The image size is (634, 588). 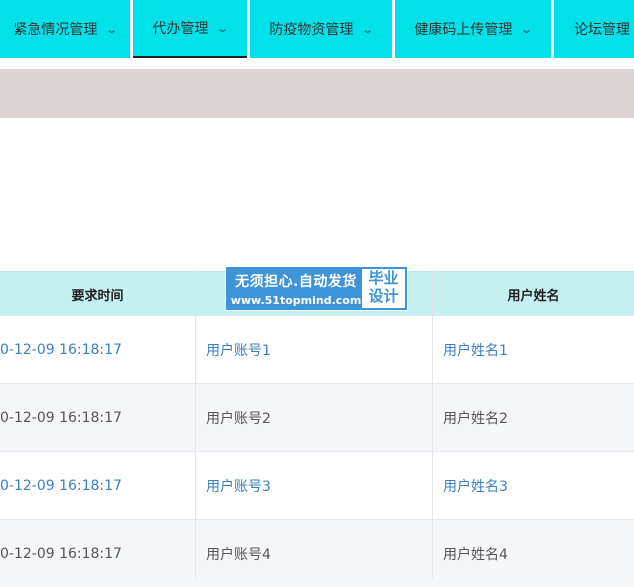 I want to click on table-row: 0-12-09 16:18:17 用户账号1 用户姓名1, so click(x=317, y=349).